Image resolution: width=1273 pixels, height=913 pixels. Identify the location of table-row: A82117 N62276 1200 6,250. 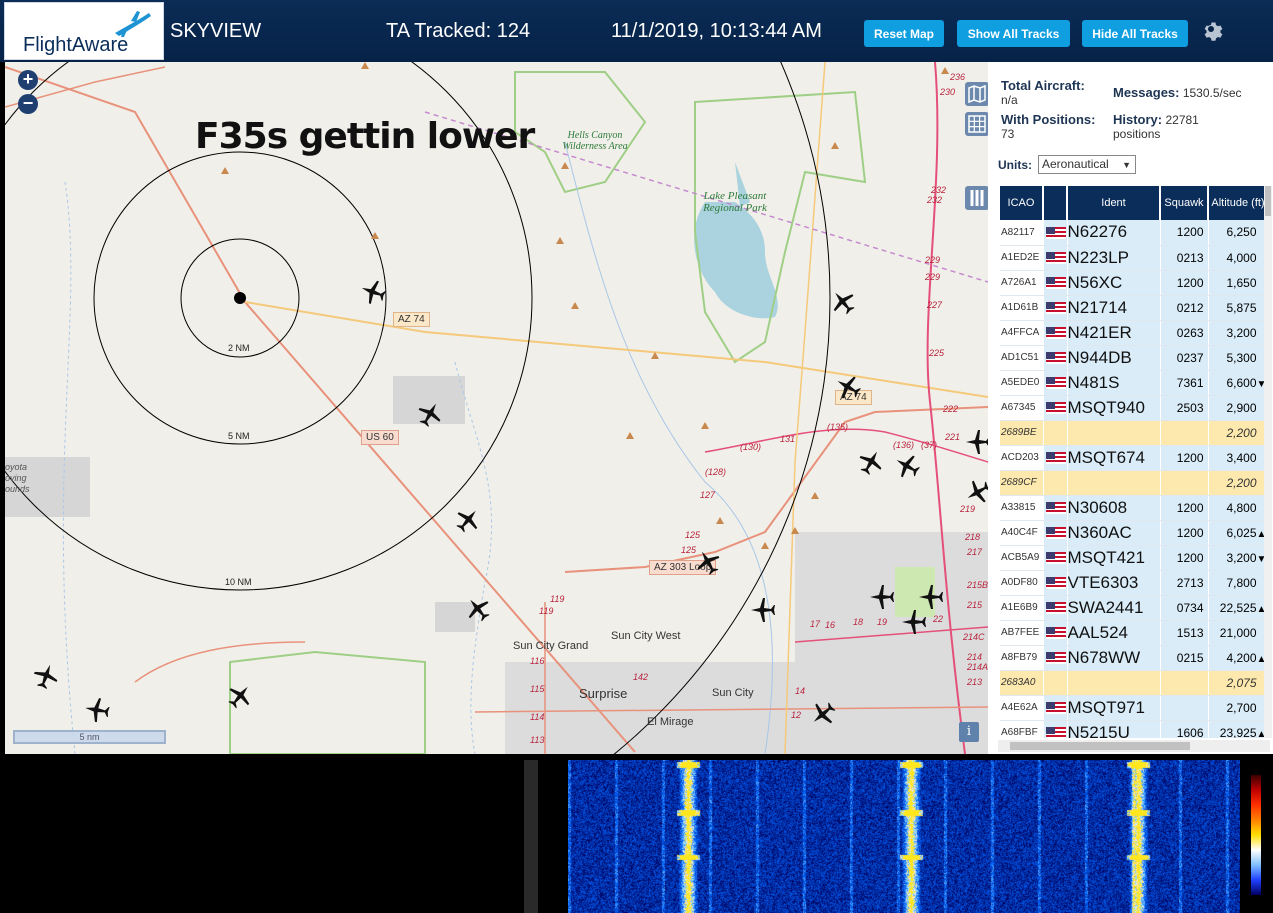
(1134, 233).